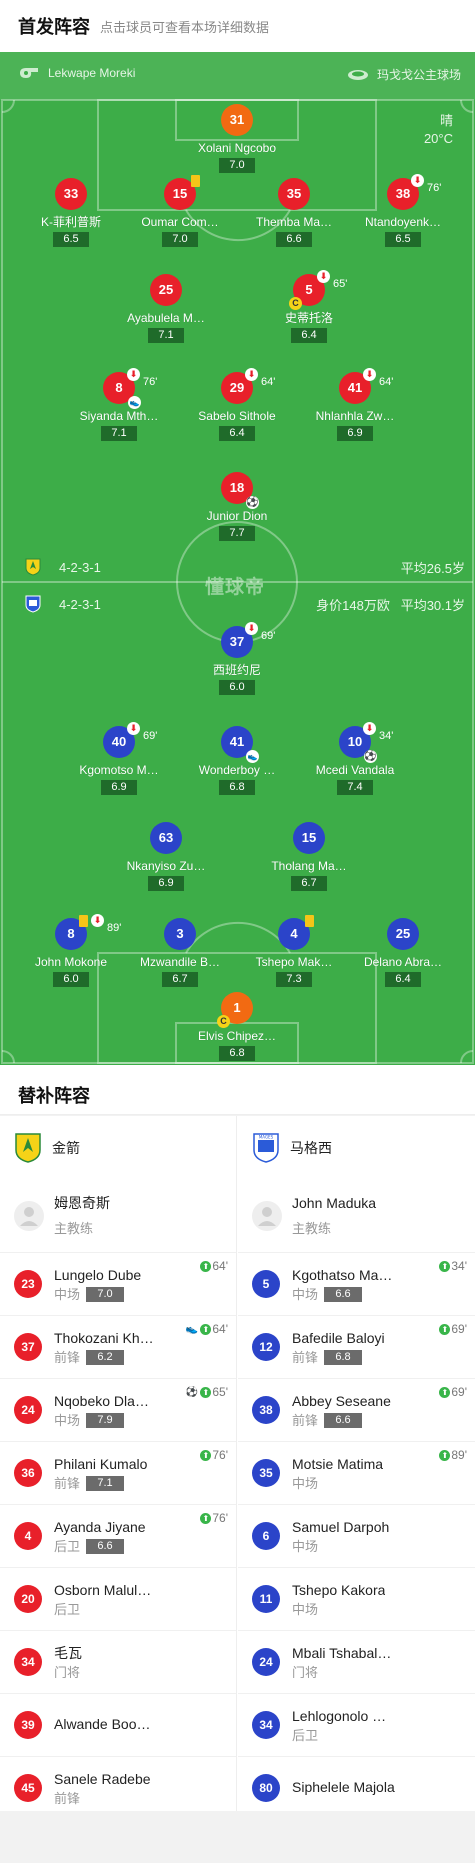  I want to click on away-player-40: 40 ⬇ 69' Kgomotso M… 6.9, so click(119, 758).